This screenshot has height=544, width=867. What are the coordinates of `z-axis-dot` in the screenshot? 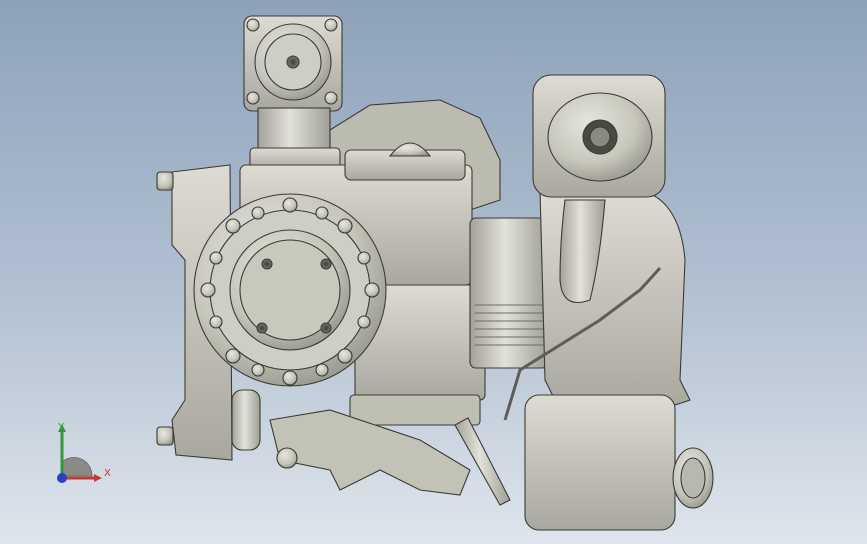 It's located at (62, 478).